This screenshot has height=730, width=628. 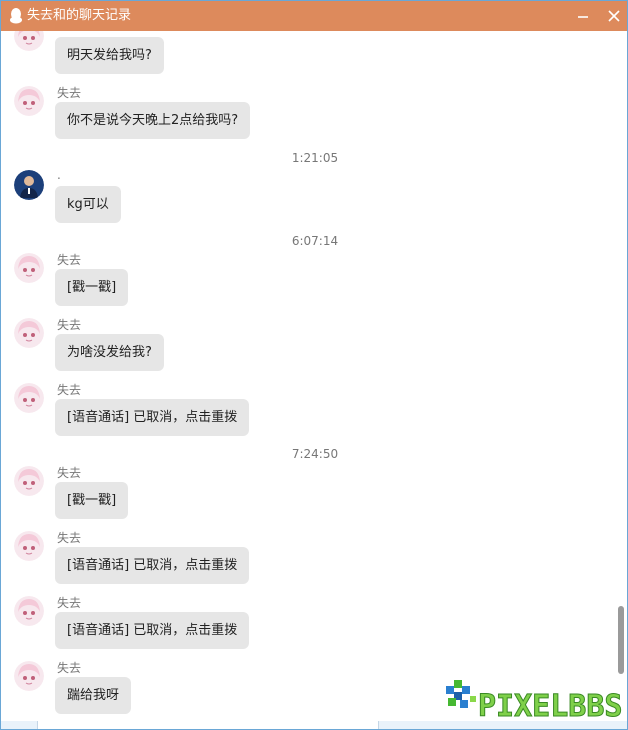 What do you see at coordinates (301, 116) in the screenshot?
I see `message-item: 失去 你不是说今天晚上2点给我吗?` at bounding box center [301, 116].